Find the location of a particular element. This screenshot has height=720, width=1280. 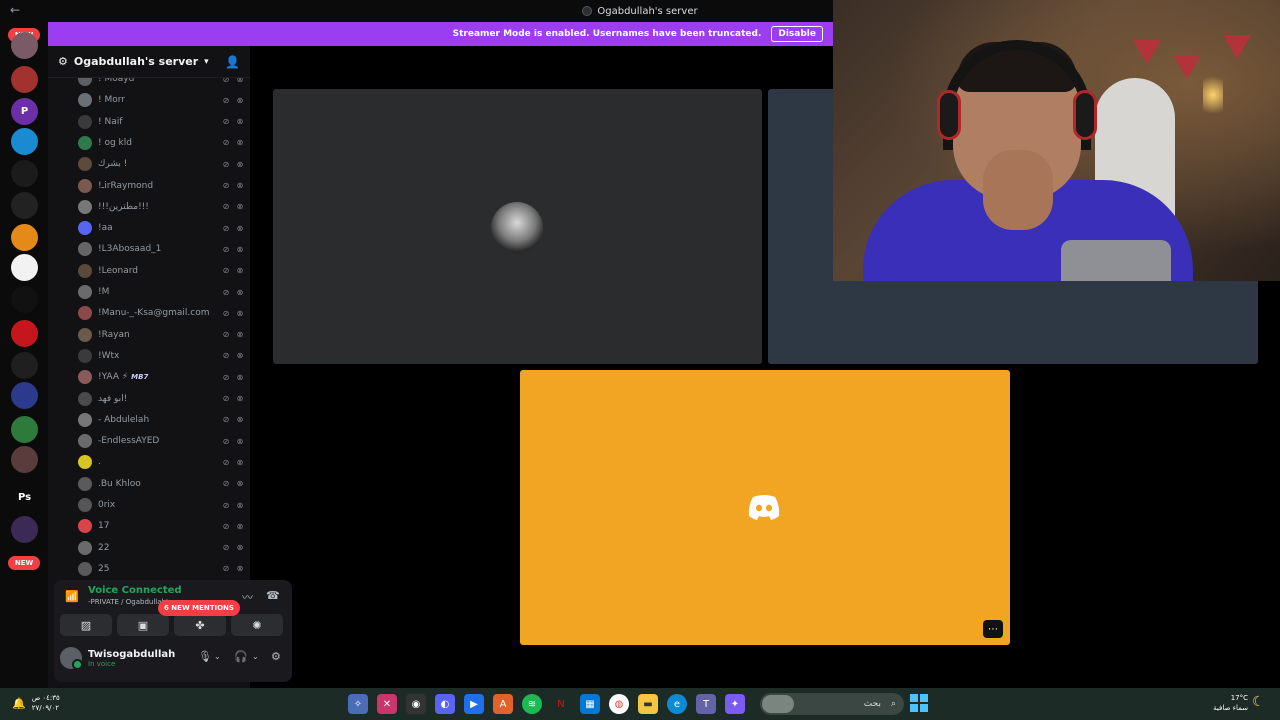

store-icon: ▦ is located at coordinates (590, 704).